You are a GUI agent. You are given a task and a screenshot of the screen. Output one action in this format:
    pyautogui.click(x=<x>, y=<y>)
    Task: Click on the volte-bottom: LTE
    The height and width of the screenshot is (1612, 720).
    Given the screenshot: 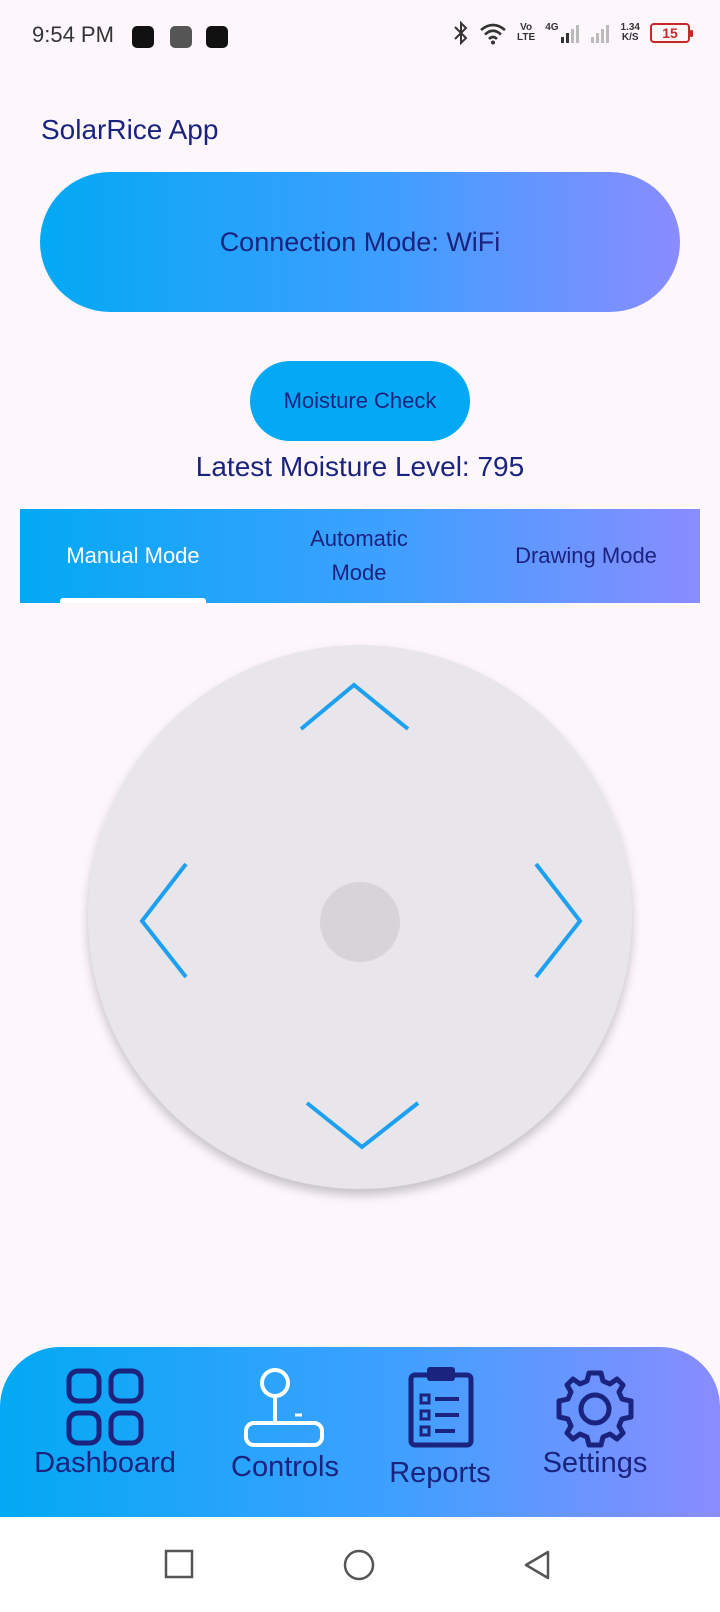 What is the action you would take?
    pyautogui.click(x=526, y=37)
    